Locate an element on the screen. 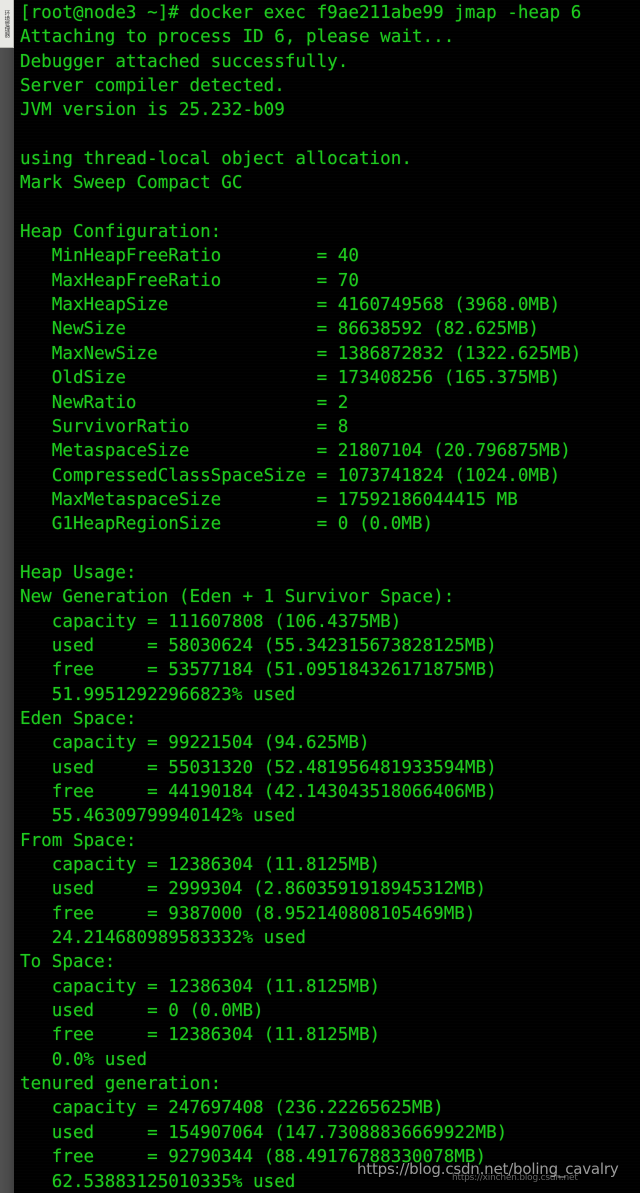 Image resolution: width=640 pixels, height=1193 pixels. terminal-line: Heap Usage: is located at coordinates (78, 572).